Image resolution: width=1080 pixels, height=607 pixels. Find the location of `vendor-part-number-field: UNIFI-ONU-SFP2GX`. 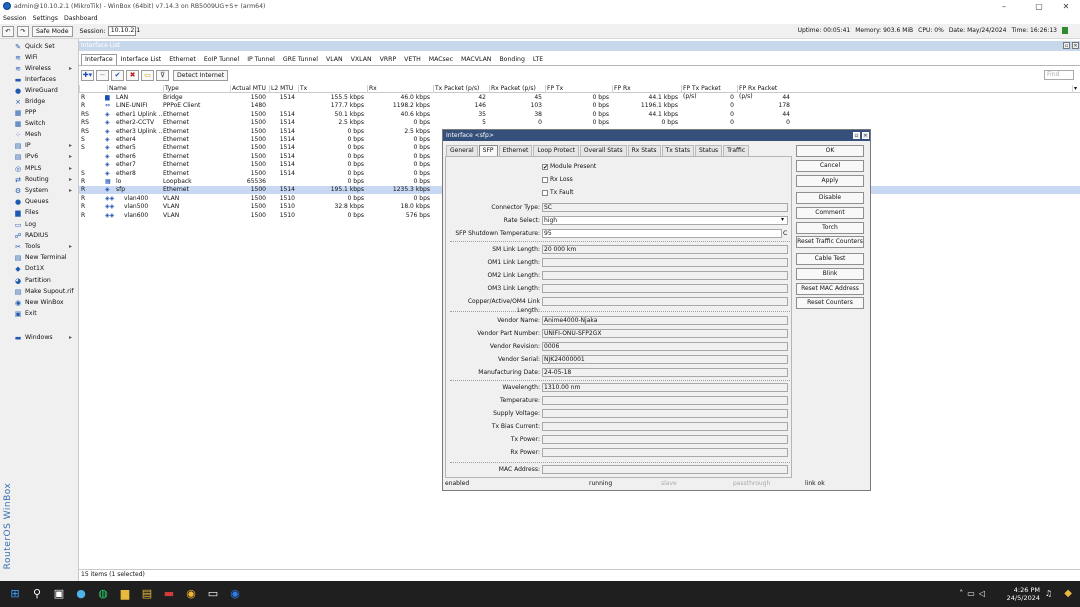

vendor-part-number-field: UNIFI-ONU-SFP2GX is located at coordinates (665, 333).